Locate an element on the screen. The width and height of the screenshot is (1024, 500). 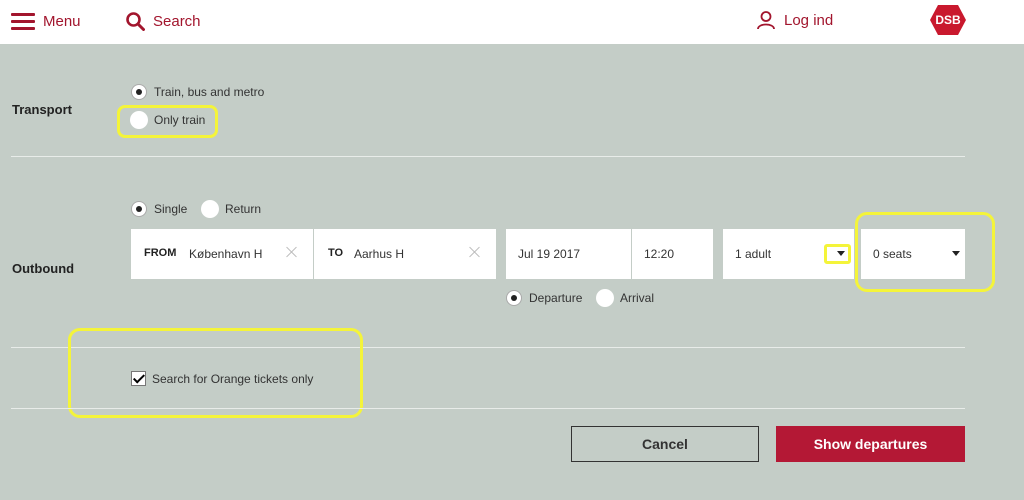
clear-to-icon is located at coordinates (475, 252).